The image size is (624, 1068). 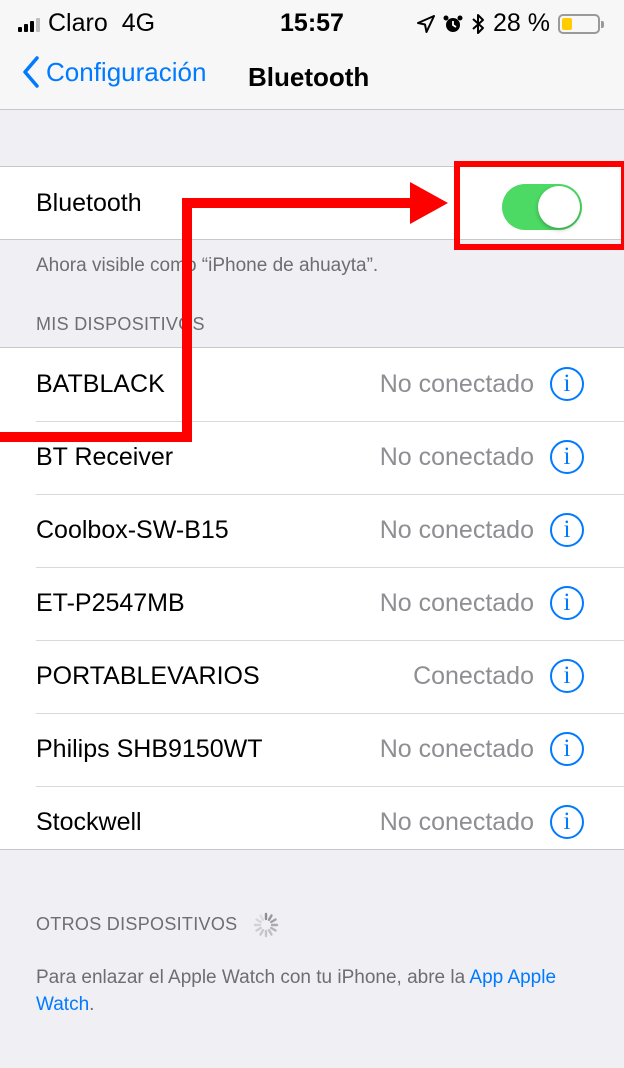 I want to click on battery-icon, so click(x=581, y=23).